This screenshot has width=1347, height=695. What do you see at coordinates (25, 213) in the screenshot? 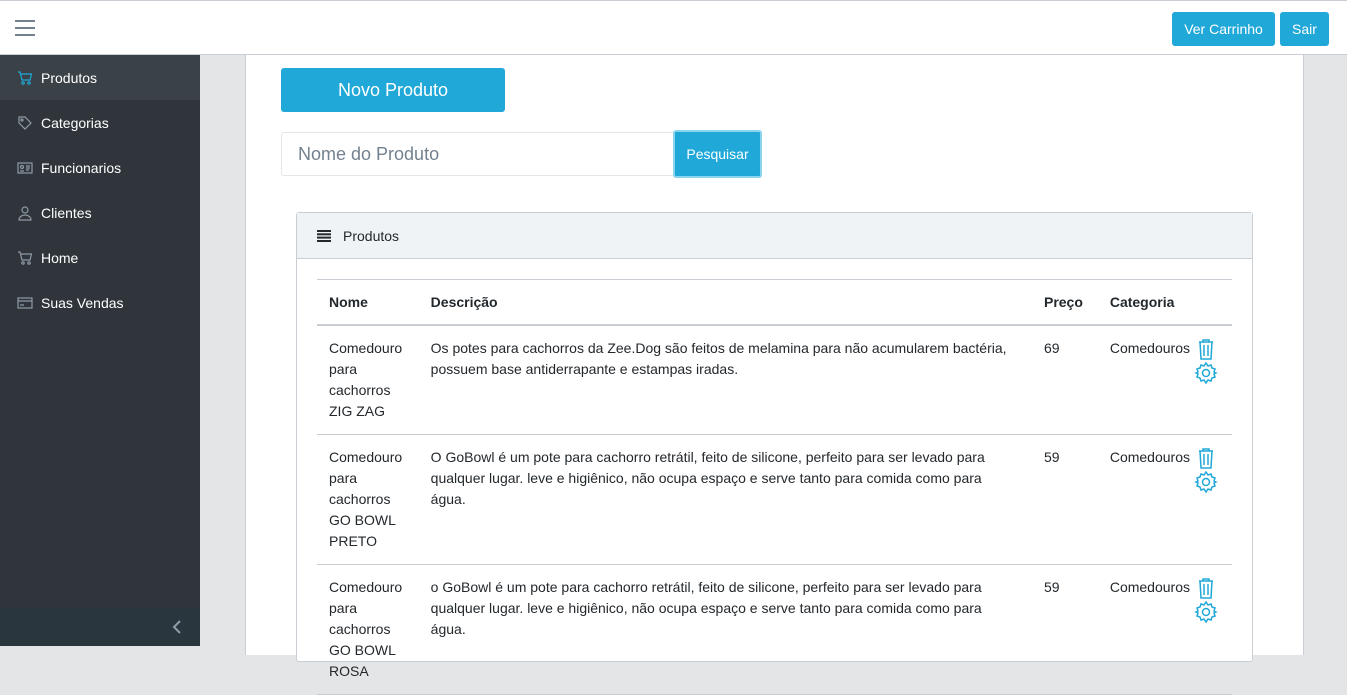
I see `user-icon` at bounding box center [25, 213].